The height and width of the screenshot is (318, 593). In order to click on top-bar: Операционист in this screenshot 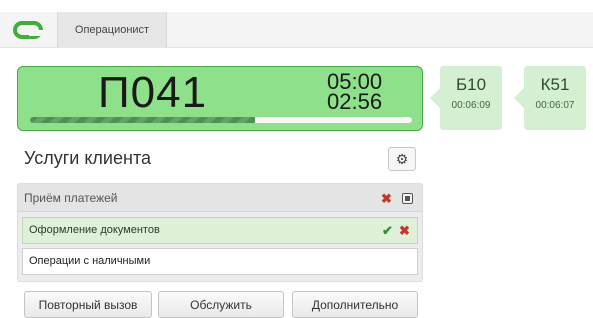, I will do `click(296, 30)`.